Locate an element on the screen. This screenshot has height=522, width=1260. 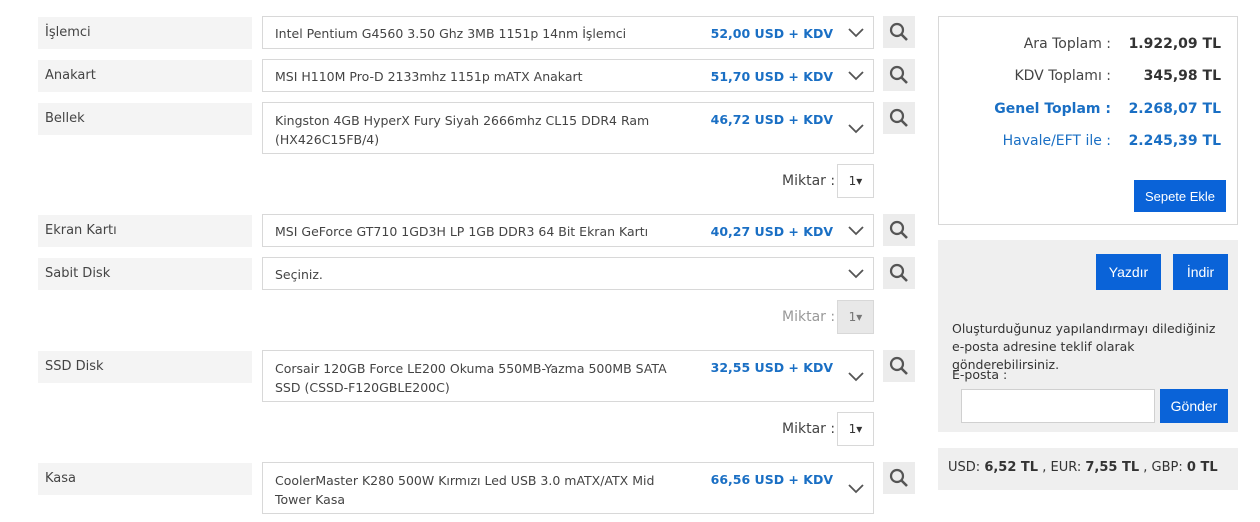
row-label-memory: Bellek is located at coordinates (145, 119).